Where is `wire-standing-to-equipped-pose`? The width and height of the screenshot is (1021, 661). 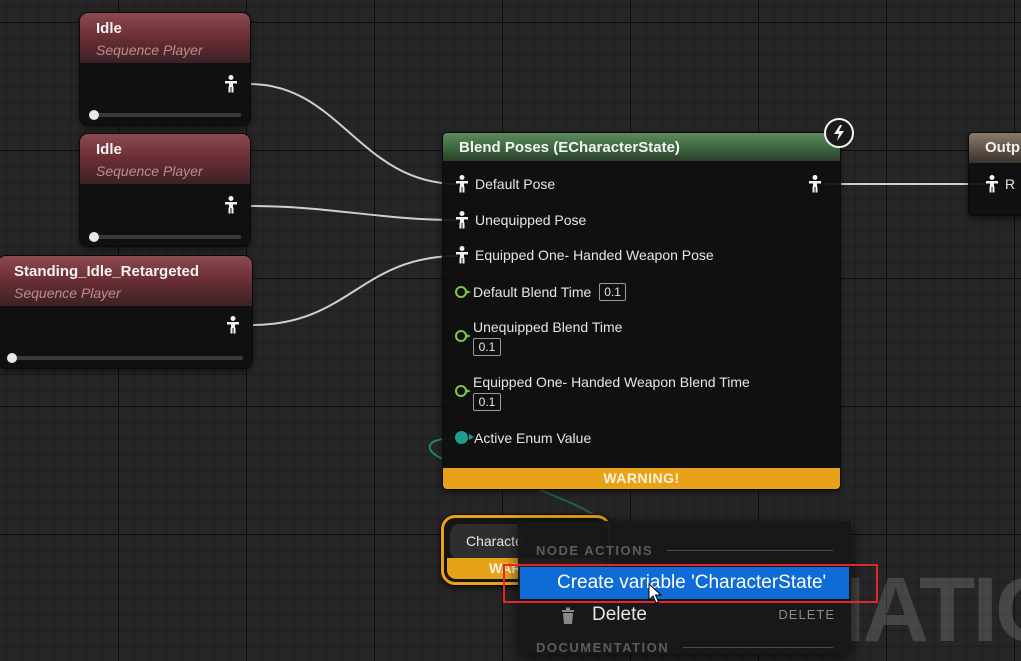
wire-standing-to-equipped-pose is located at coordinates (355, 290).